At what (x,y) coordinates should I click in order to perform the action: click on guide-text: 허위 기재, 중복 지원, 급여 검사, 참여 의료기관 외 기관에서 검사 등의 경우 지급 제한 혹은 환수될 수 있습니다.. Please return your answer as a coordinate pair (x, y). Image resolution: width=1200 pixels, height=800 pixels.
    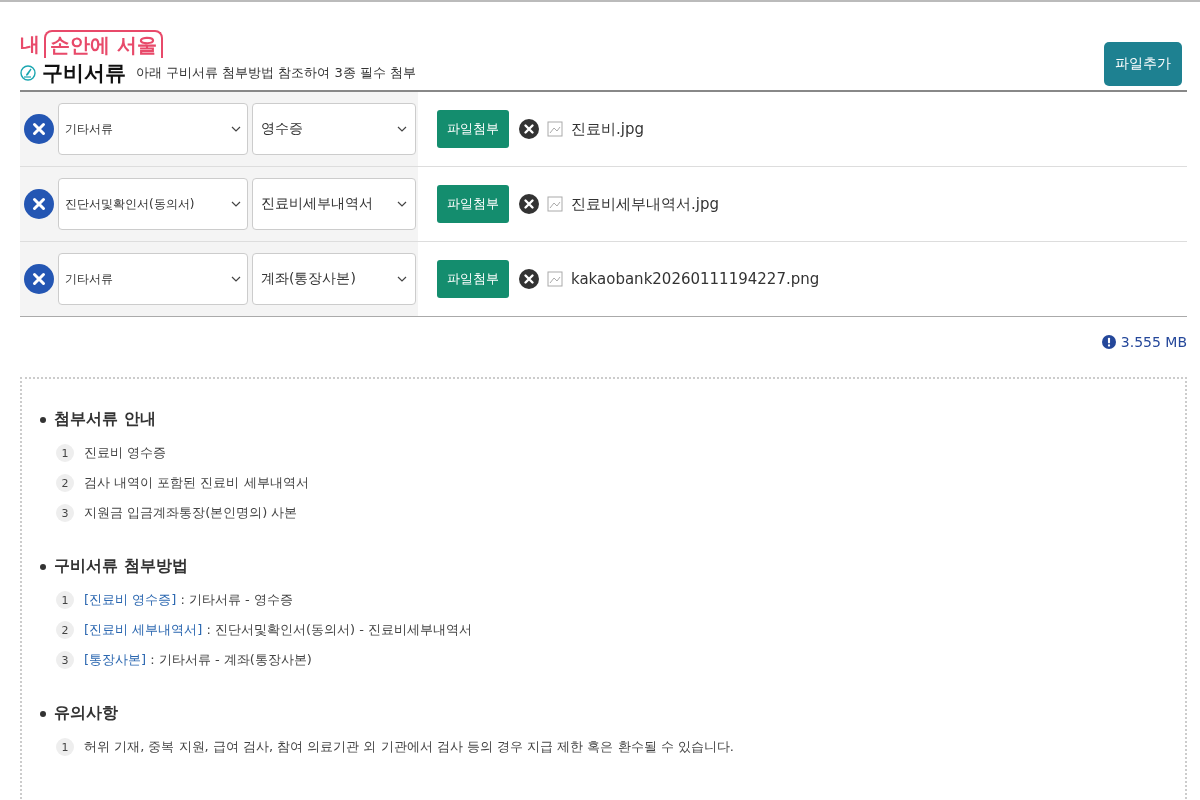
    Looking at the image, I should click on (409, 747).